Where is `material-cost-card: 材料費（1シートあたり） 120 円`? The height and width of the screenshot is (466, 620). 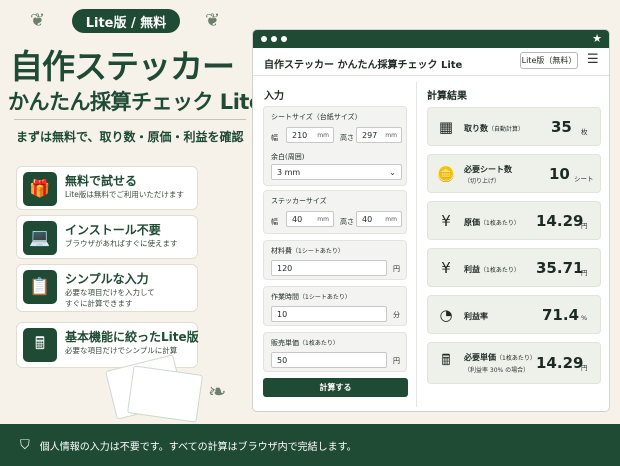 material-cost-card: 材料費（1シートあたり） 120 円 is located at coordinates (335, 260).